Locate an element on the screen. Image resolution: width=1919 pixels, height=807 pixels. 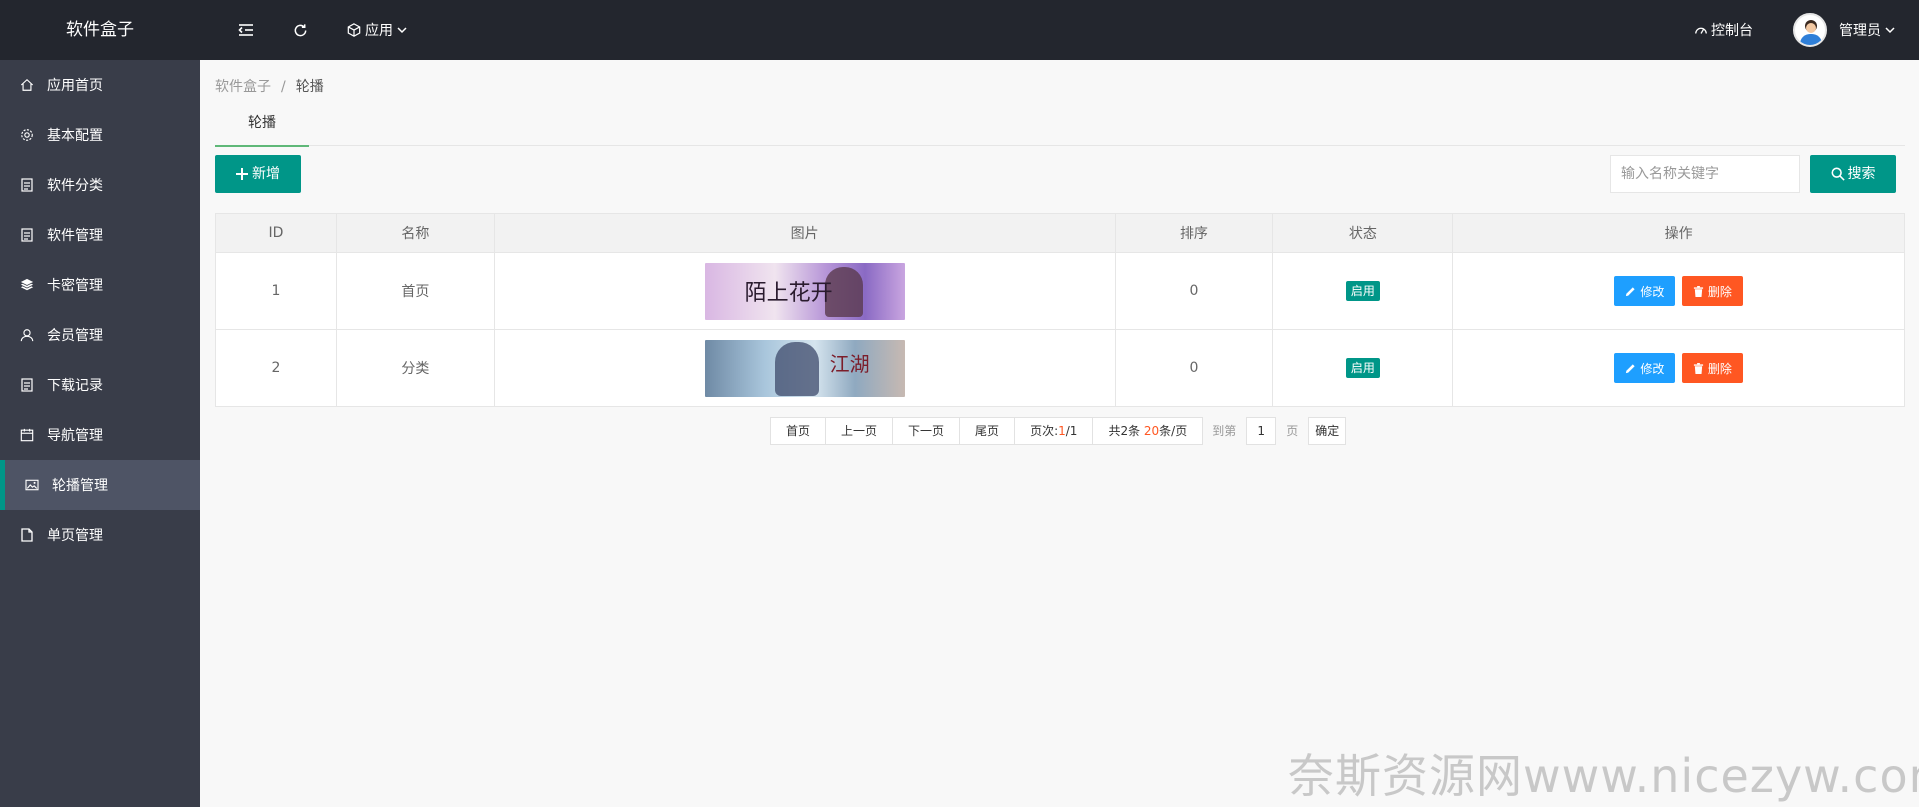
add-button: 新增 is located at coordinates (258, 174).